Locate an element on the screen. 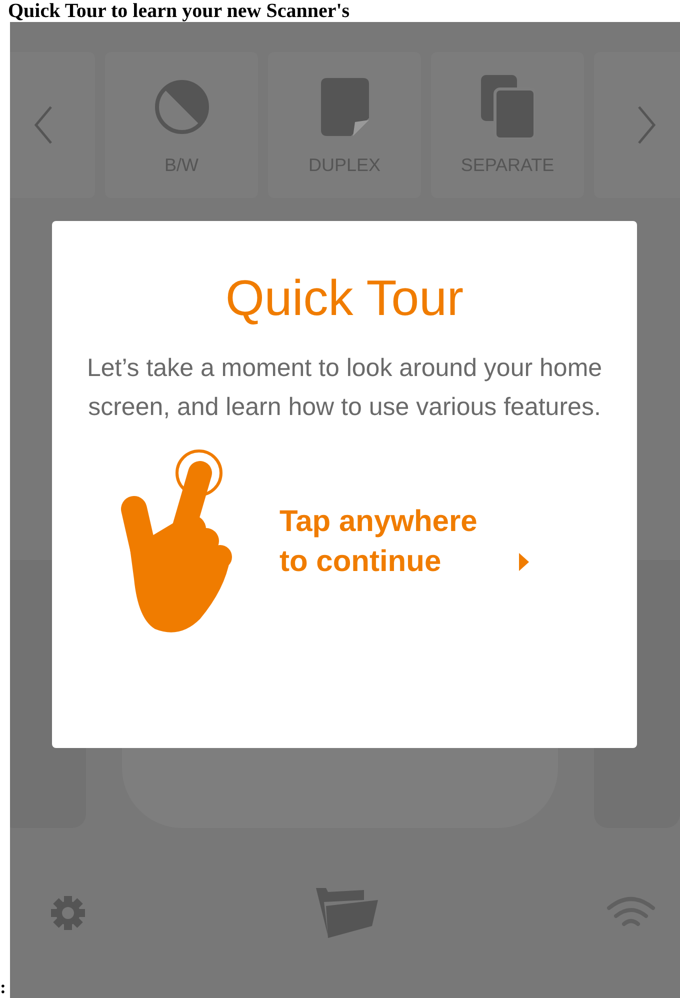 This screenshot has width=680, height=998. folder-icon is located at coordinates (347, 913).